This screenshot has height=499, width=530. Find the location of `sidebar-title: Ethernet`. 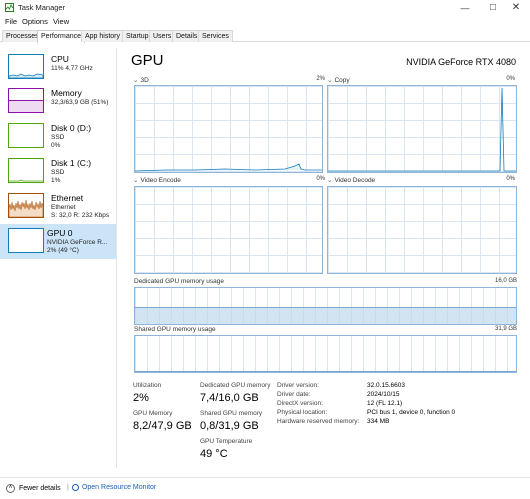

sidebar-title: Ethernet is located at coordinates (67, 198).